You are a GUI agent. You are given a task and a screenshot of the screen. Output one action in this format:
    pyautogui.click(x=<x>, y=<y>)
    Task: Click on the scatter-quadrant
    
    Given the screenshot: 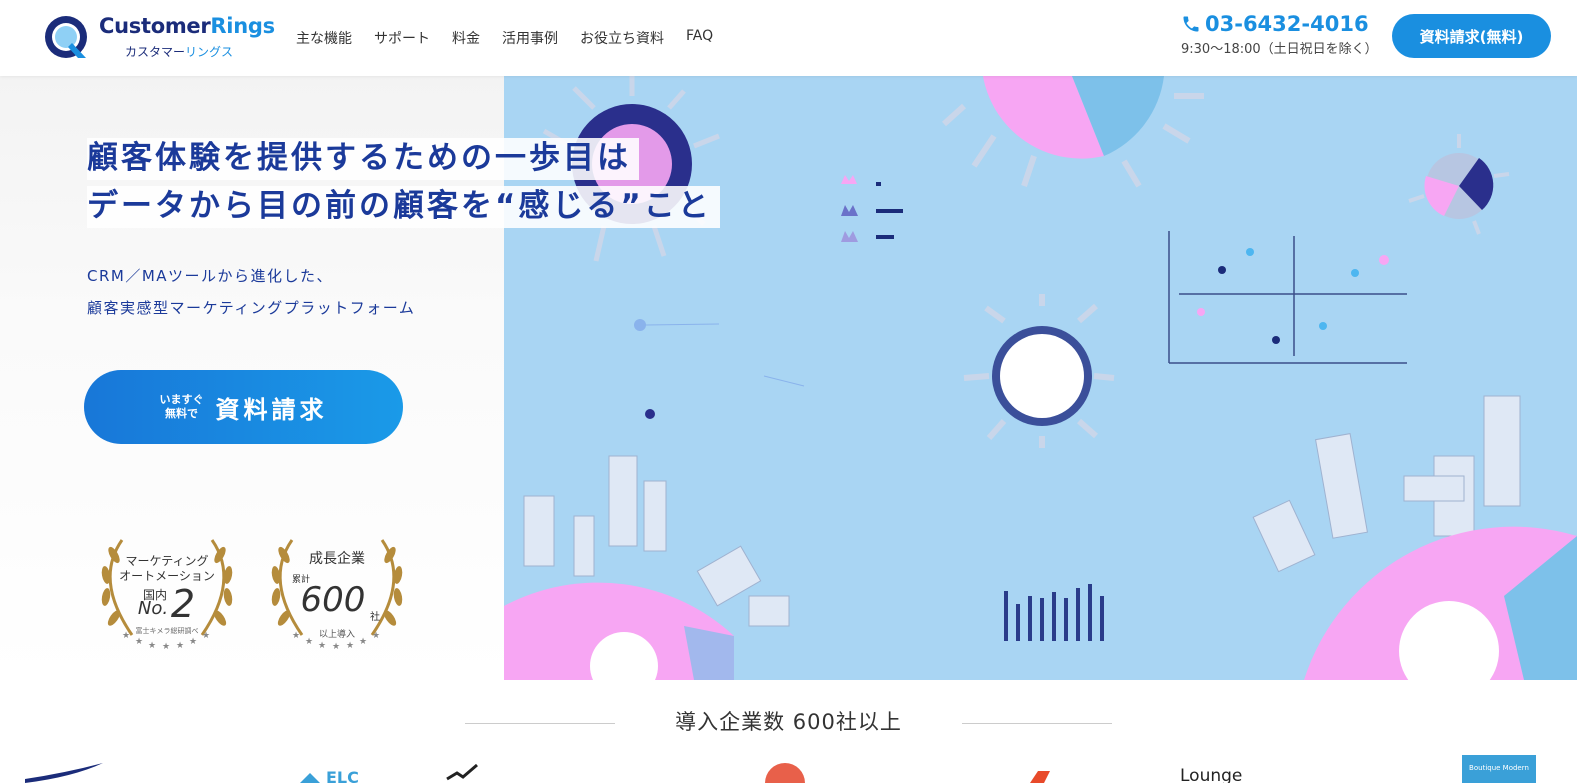 What is the action you would take?
    pyautogui.click(x=1287, y=297)
    